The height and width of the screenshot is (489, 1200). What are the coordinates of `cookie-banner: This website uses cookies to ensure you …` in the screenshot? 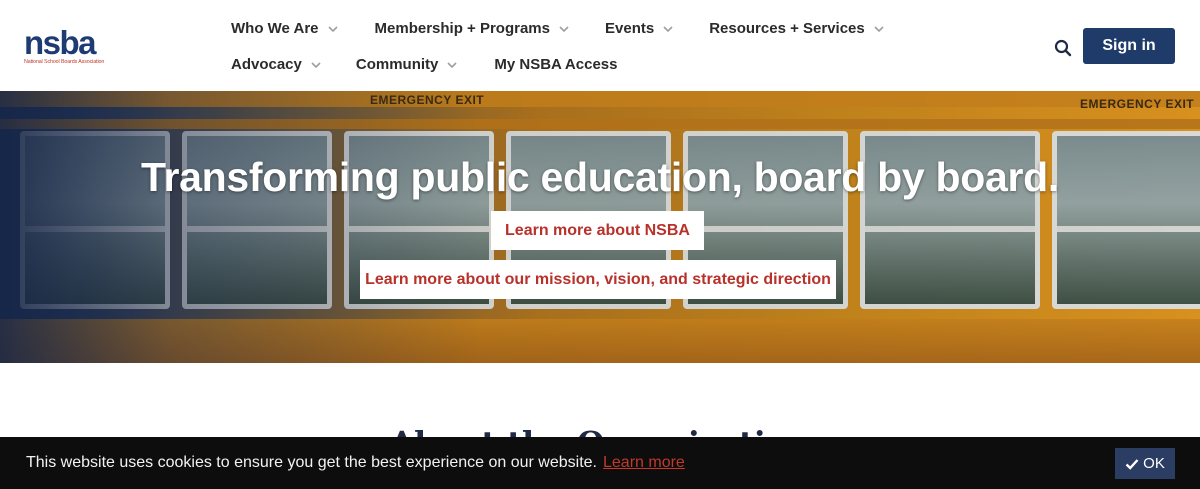 It's located at (600, 463).